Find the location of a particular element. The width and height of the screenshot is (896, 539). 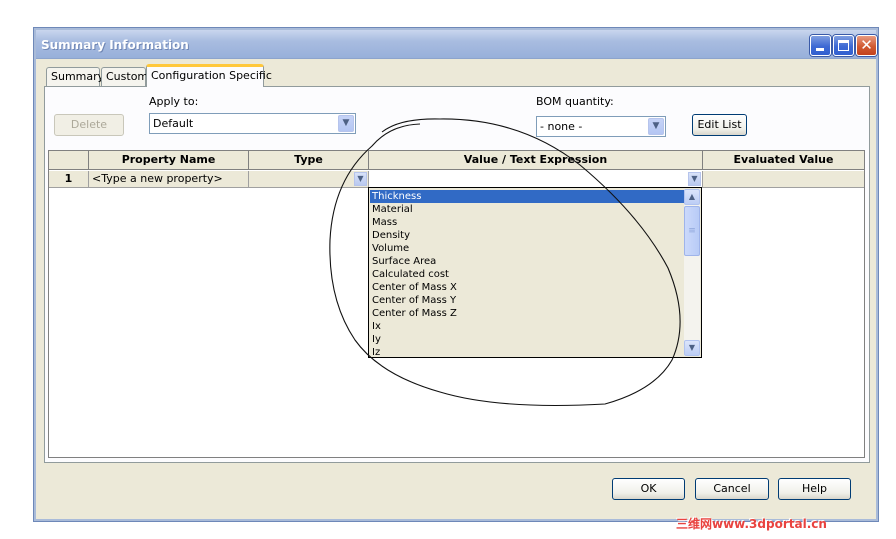

tab-configuration-specific: Configuration Specific is located at coordinates (209, 75).